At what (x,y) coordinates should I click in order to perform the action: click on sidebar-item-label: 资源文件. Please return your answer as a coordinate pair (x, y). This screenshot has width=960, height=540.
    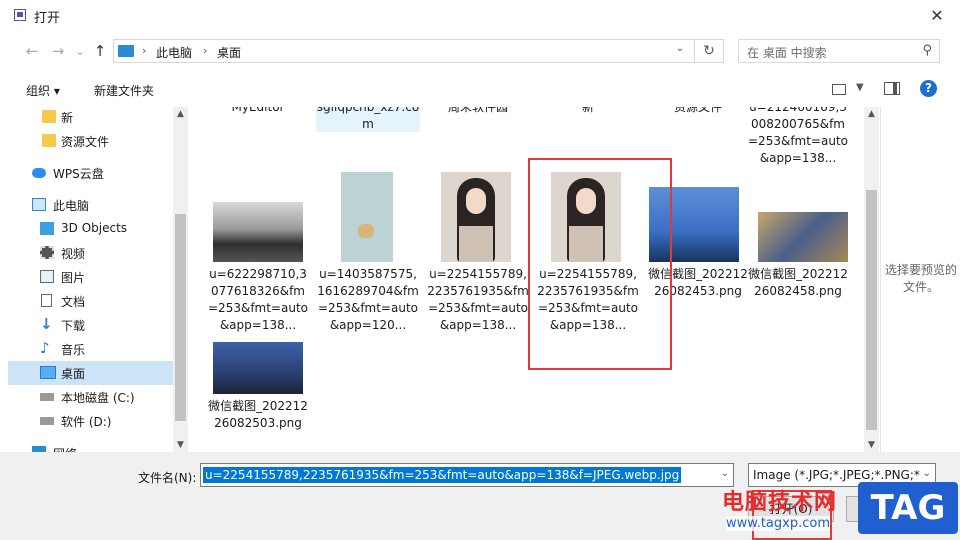
    Looking at the image, I should click on (85, 142).